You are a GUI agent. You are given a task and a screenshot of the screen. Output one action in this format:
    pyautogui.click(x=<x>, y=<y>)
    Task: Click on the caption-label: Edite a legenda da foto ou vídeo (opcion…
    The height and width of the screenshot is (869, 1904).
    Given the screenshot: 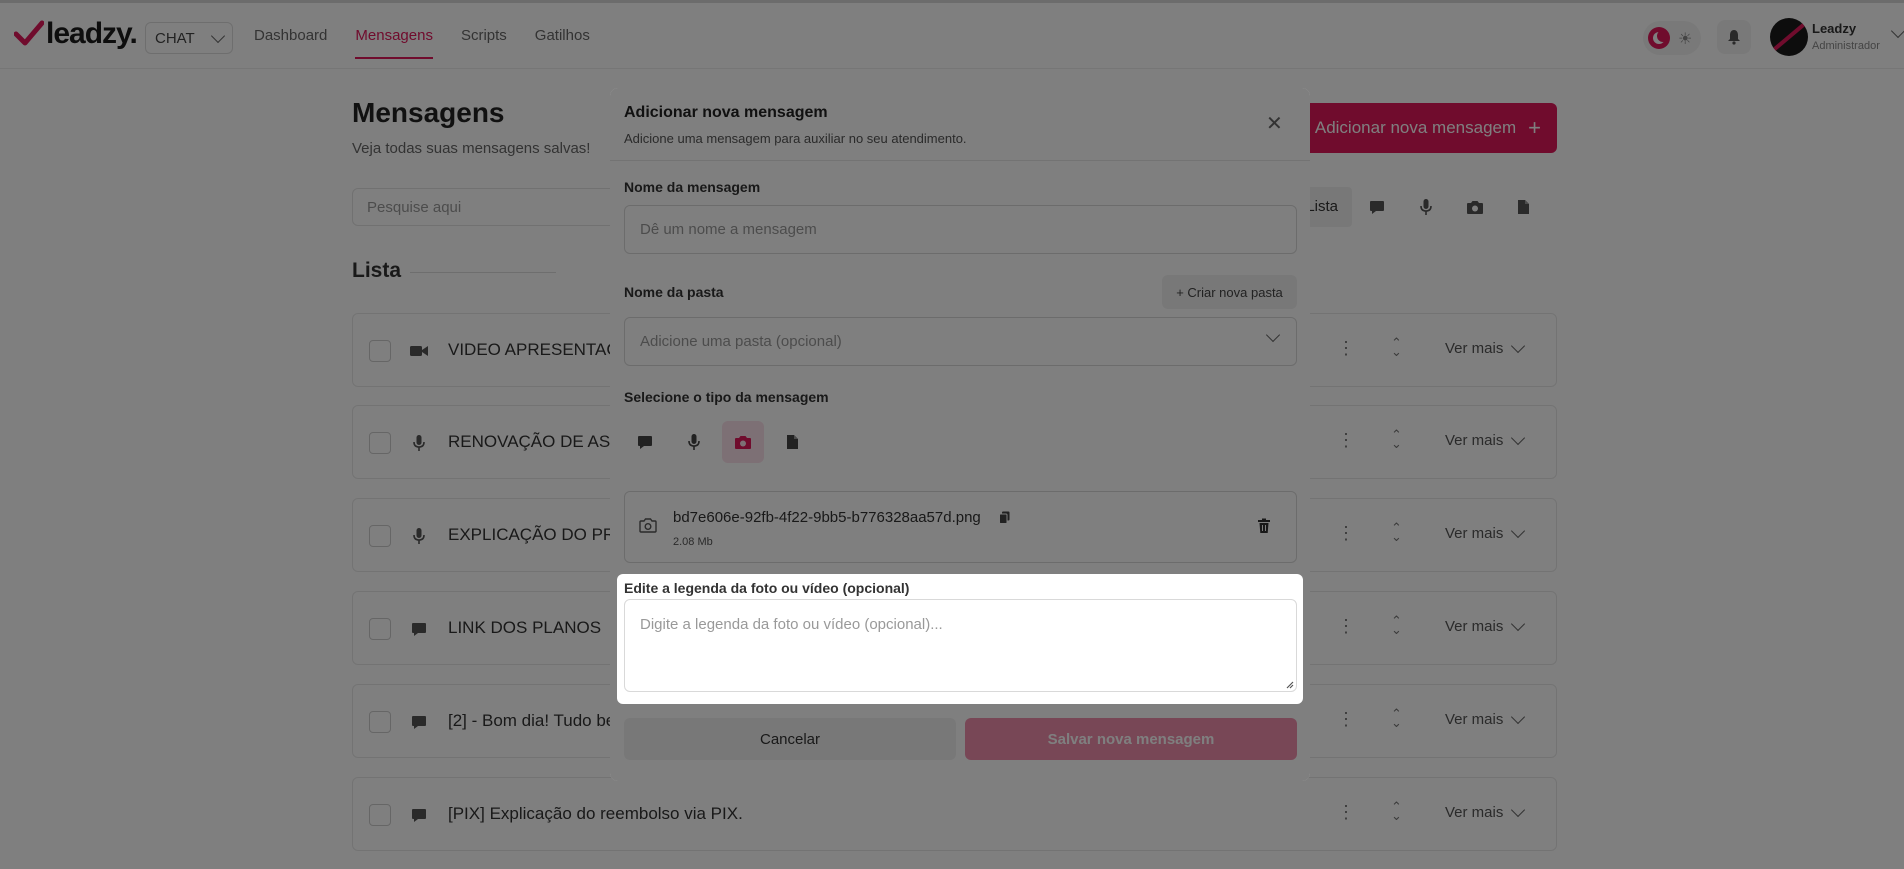 What is the action you would take?
    pyautogui.click(x=767, y=588)
    